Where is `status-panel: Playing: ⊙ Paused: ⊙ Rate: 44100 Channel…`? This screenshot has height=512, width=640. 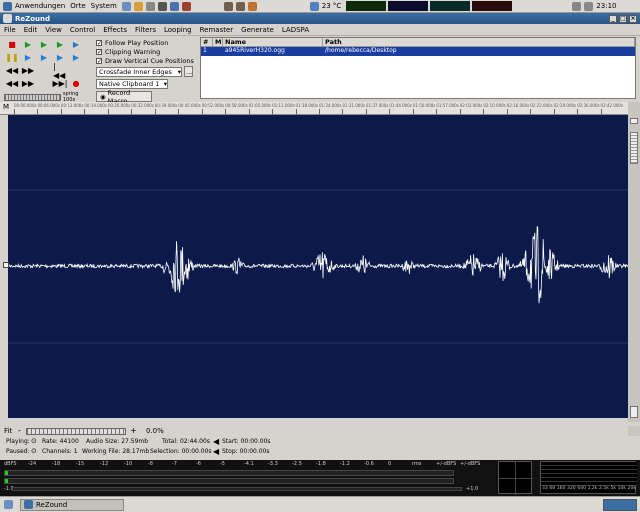
status-panel: Playing: ⊙ Paused: ⊙ Rate: 44100 Channel… is located at coordinates (320, 448).